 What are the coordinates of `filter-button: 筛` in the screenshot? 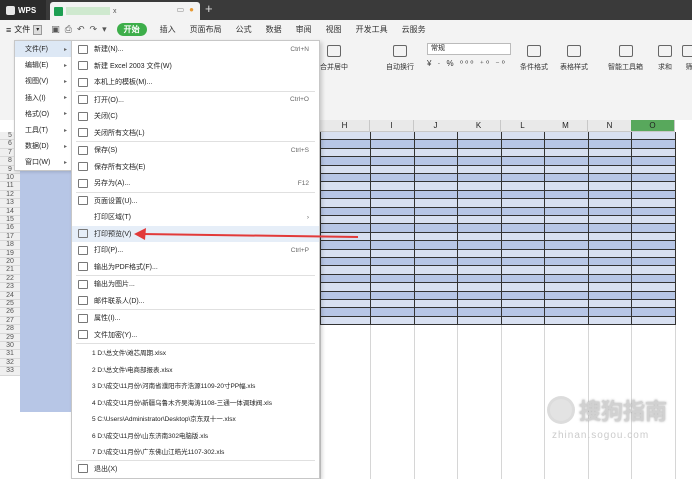 It's located at (687, 57).